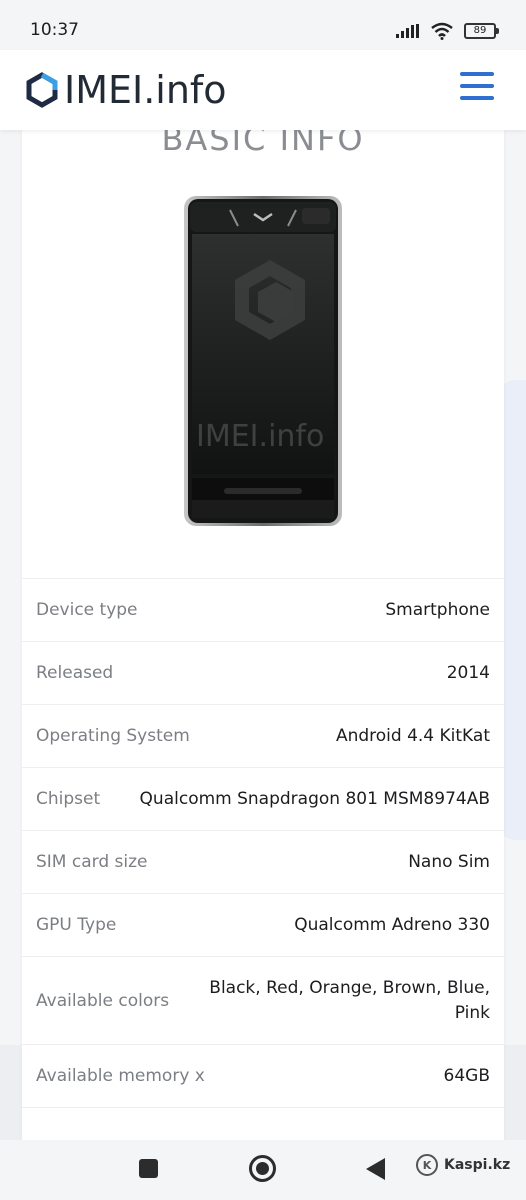 Image resolution: width=526 pixels, height=1200 pixels. What do you see at coordinates (481, 31) in the screenshot?
I see `battery-icon: 89` at bounding box center [481, 31].